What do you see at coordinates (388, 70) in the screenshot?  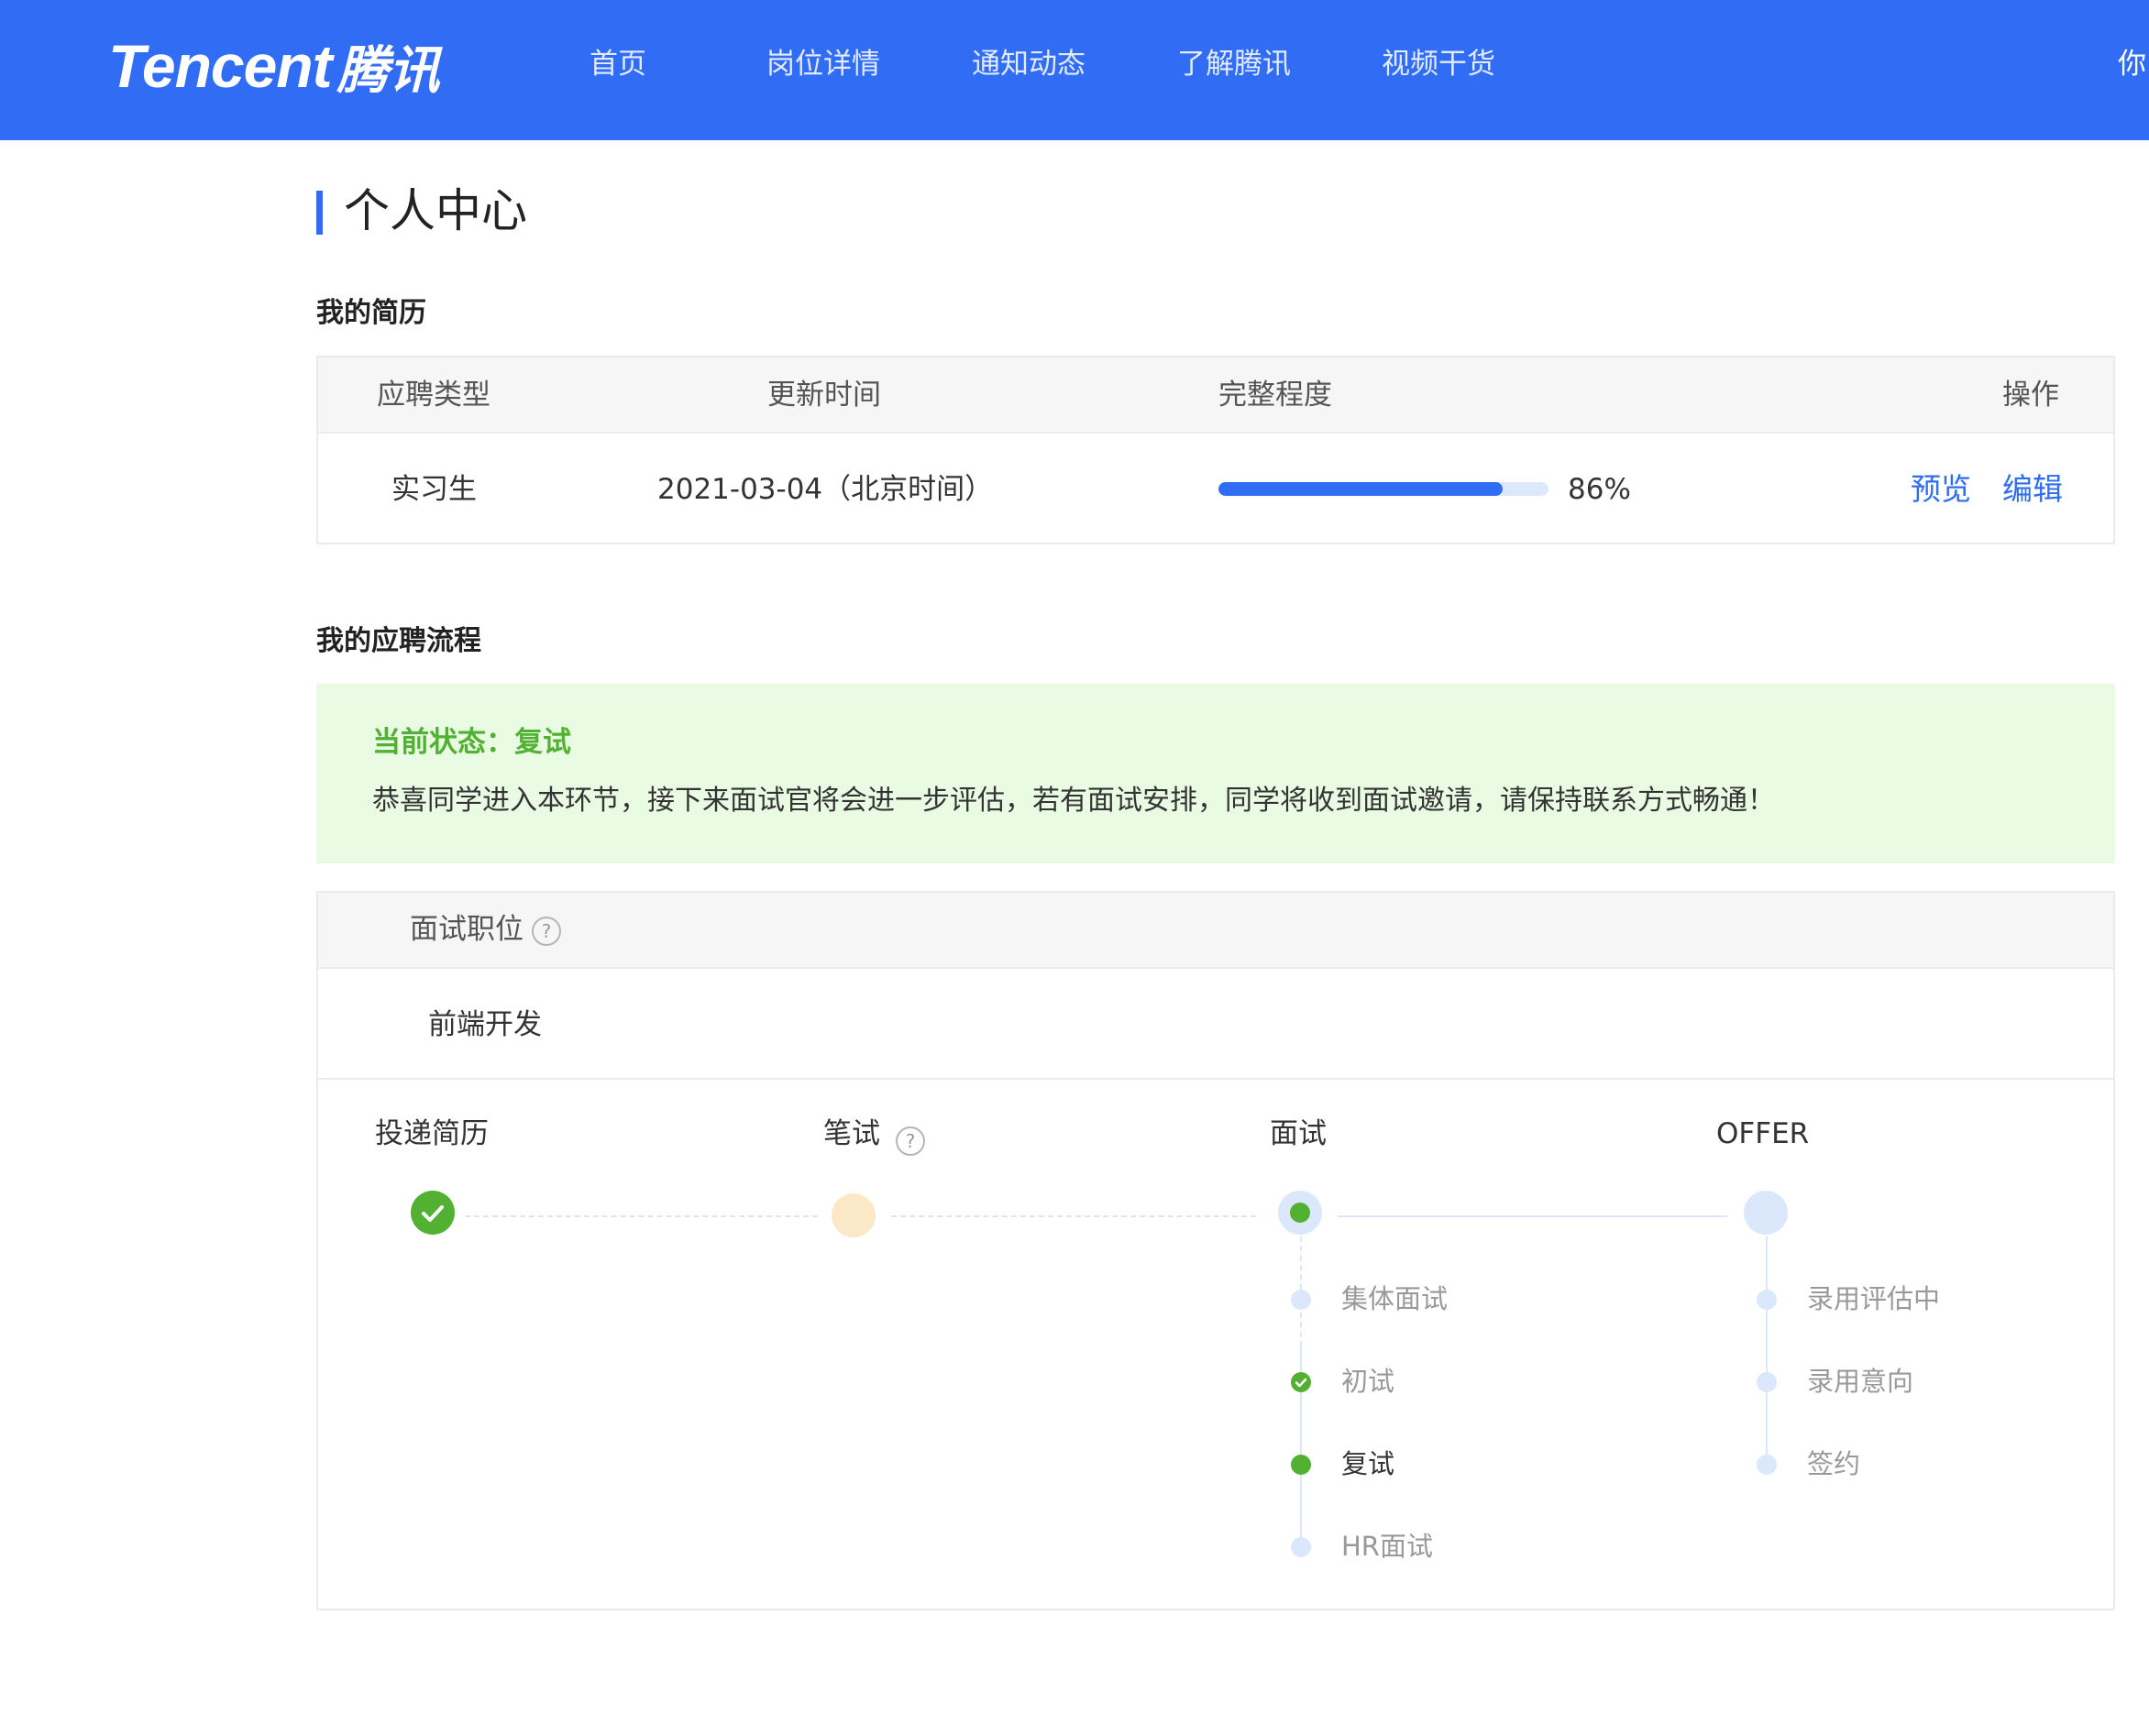 I see `logo-text-cn: 腾讯` at bounding box center [388, 70].